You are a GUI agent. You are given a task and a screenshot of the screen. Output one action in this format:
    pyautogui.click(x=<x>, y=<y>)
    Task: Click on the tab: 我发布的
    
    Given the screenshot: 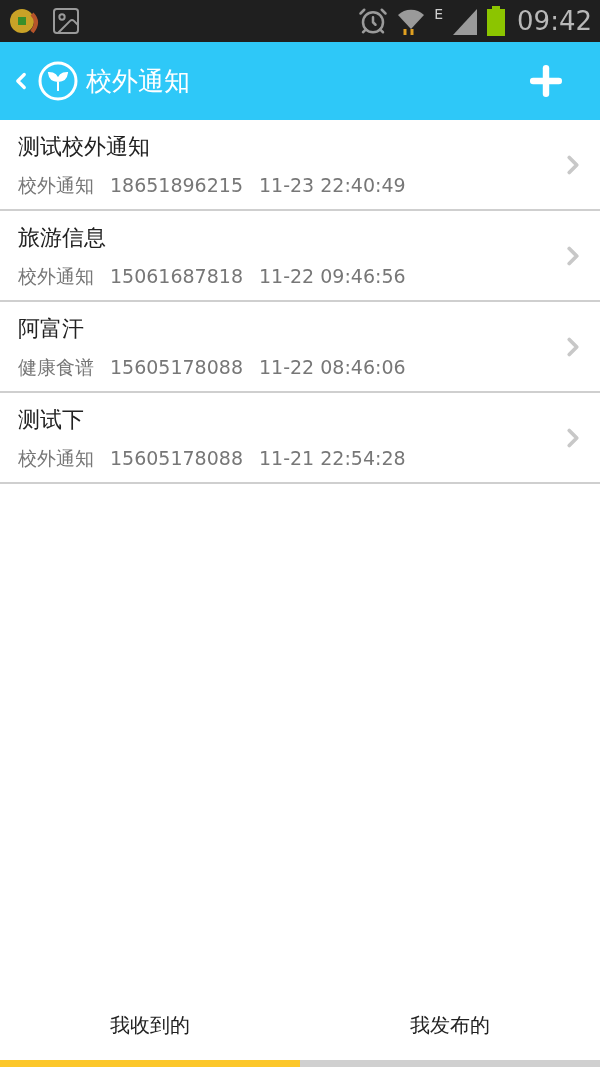 What is the action you would take?
    pyautogui.click(x=450, y=1028)
    